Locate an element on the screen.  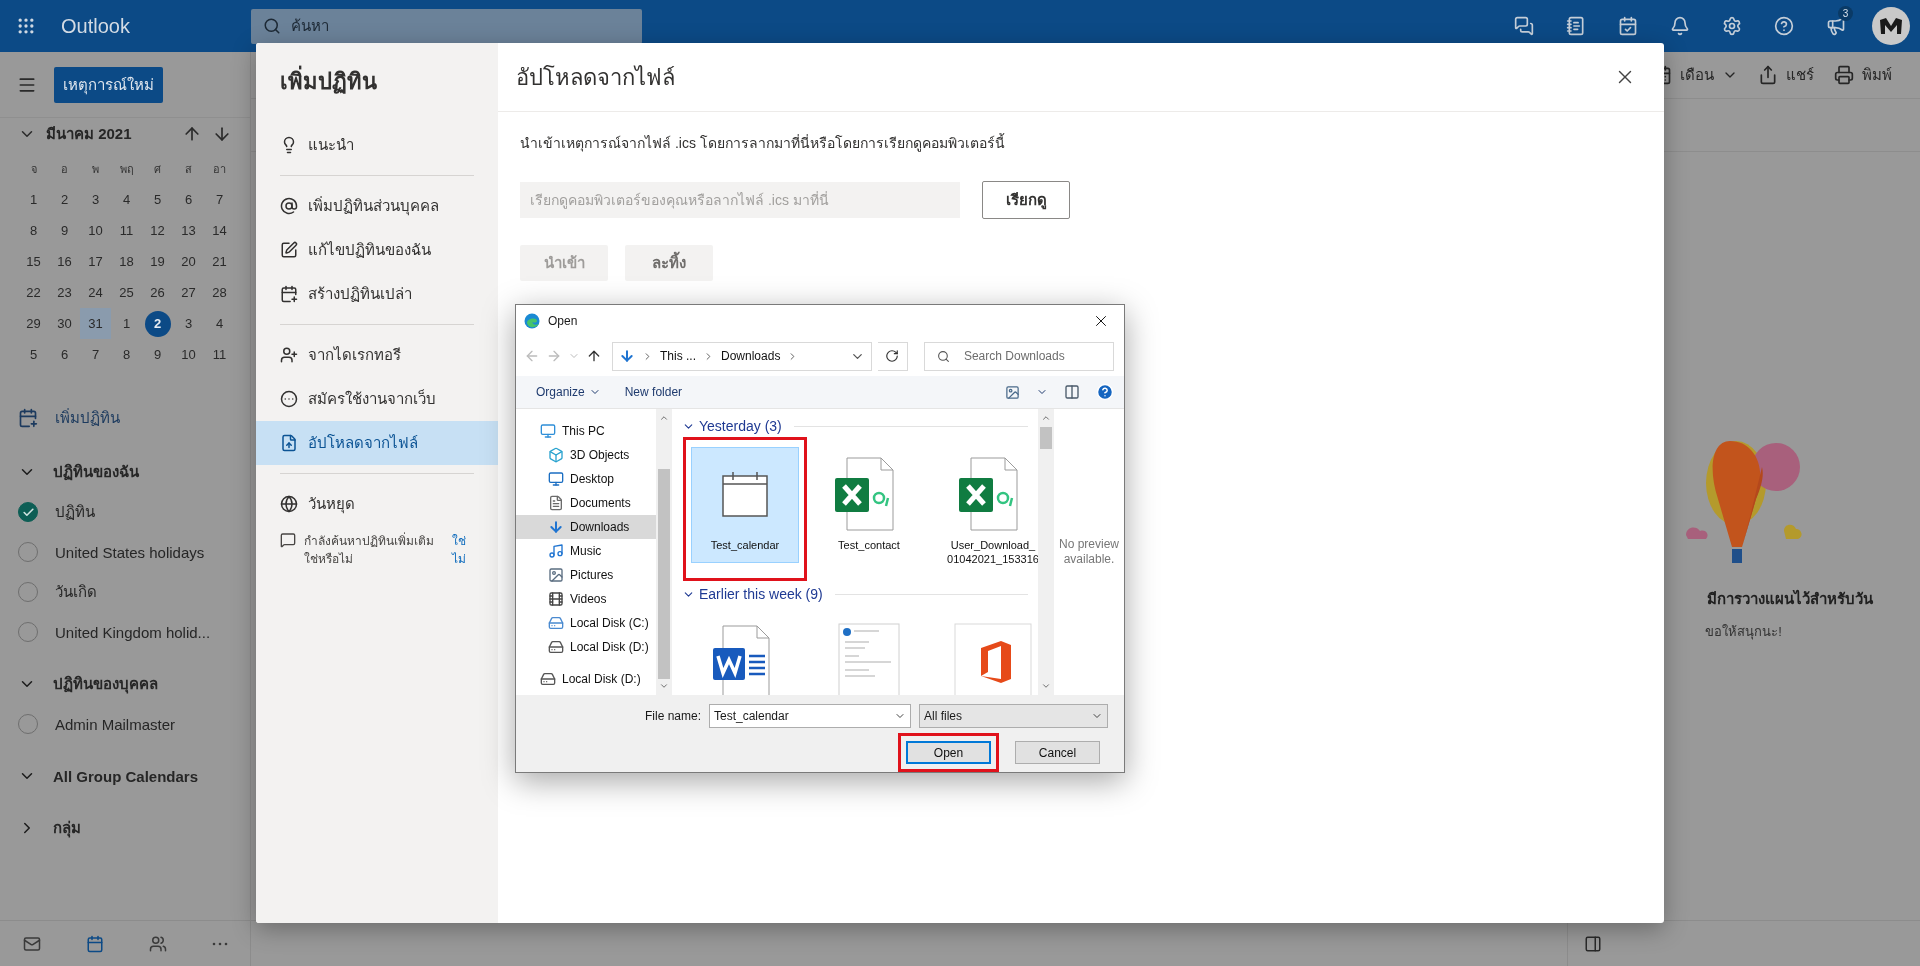
menu-item: สร้างปฏิทินเปล่า is located at coordinates (377, 294).